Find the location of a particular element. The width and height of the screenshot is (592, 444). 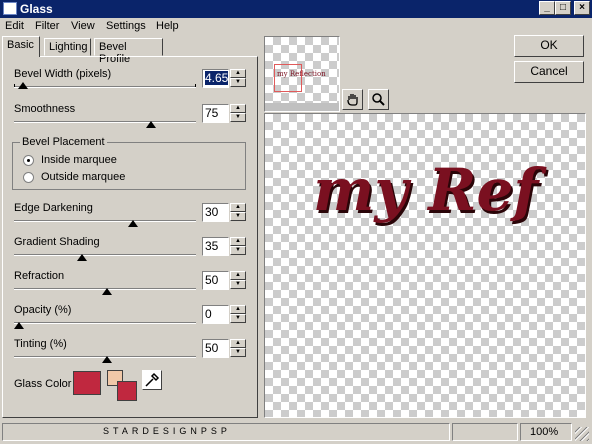

glass-color-swatch is located at coordinates (87, 383).